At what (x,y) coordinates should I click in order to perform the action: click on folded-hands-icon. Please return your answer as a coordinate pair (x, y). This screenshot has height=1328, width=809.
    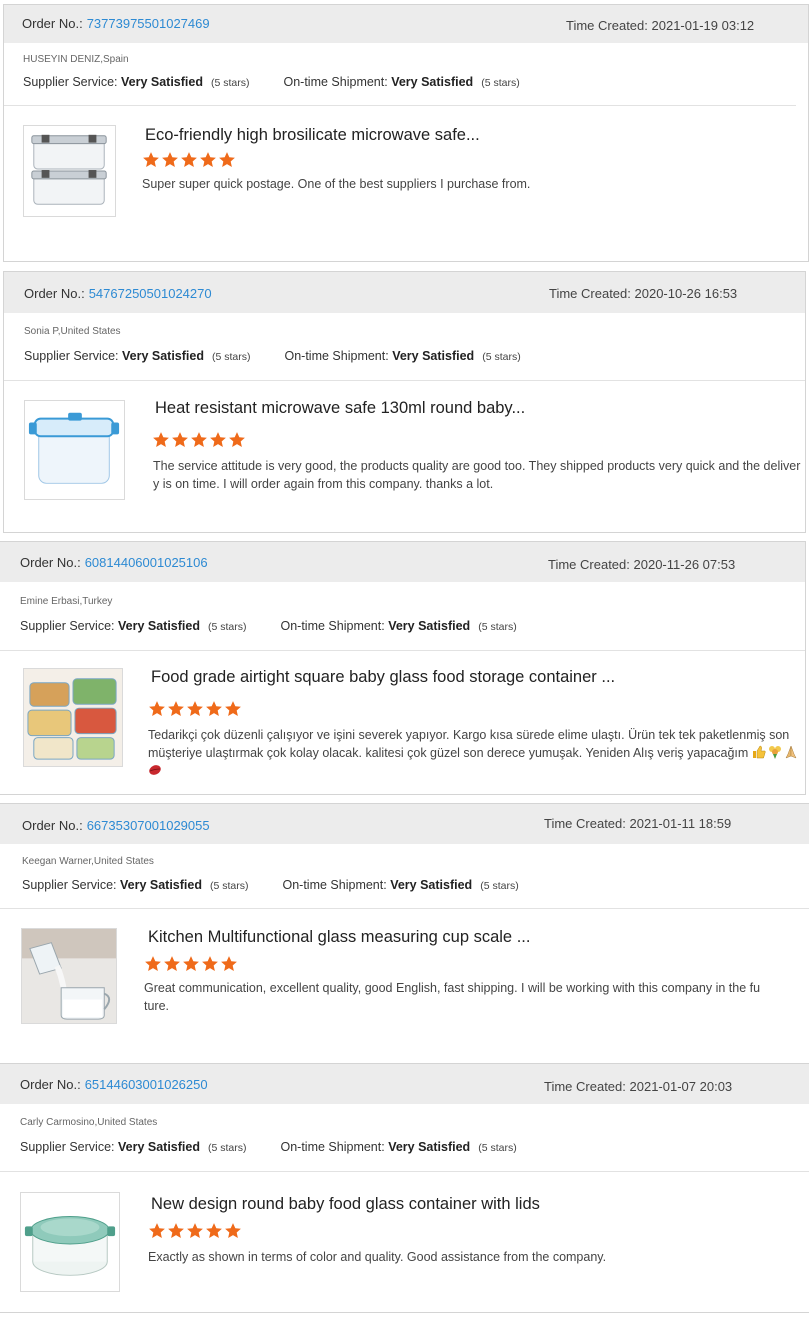
    Looking at the image, I should click on (791, 752).